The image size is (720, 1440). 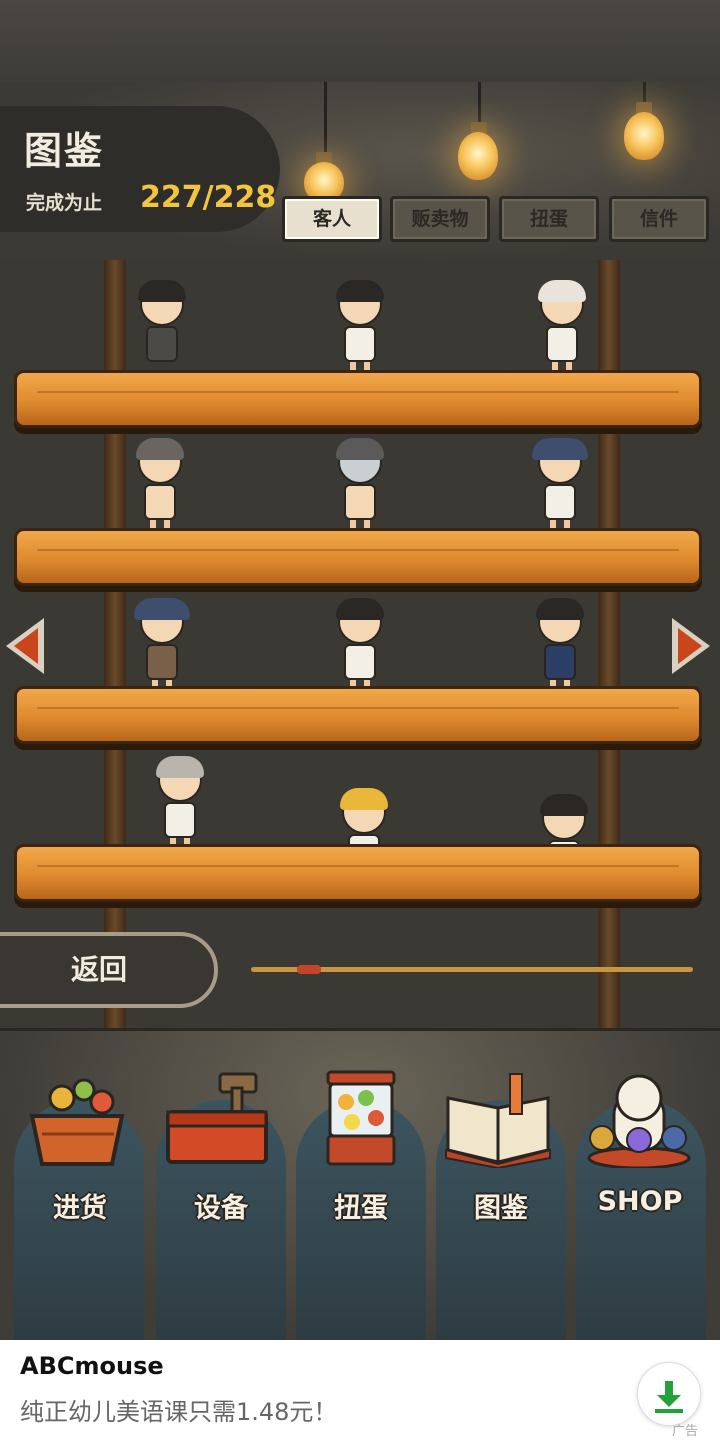 I want to click on gacha-machine-icon, so click(x=361, y=1118).